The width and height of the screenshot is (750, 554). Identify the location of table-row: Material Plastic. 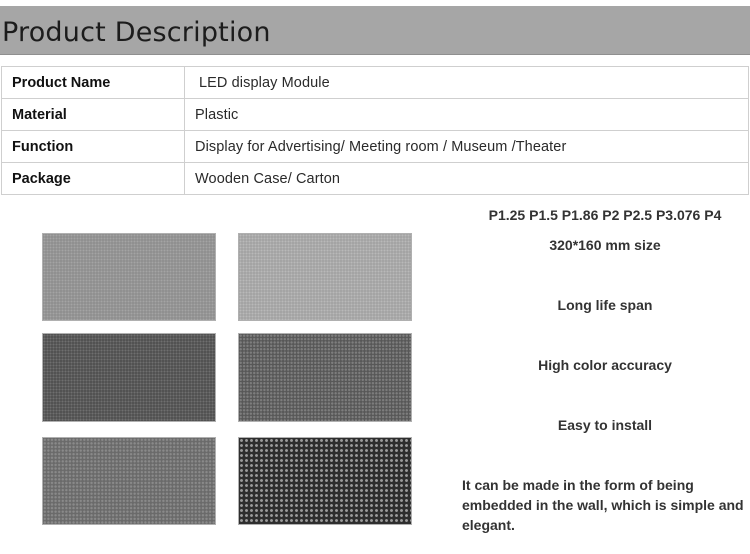
(375, 114).